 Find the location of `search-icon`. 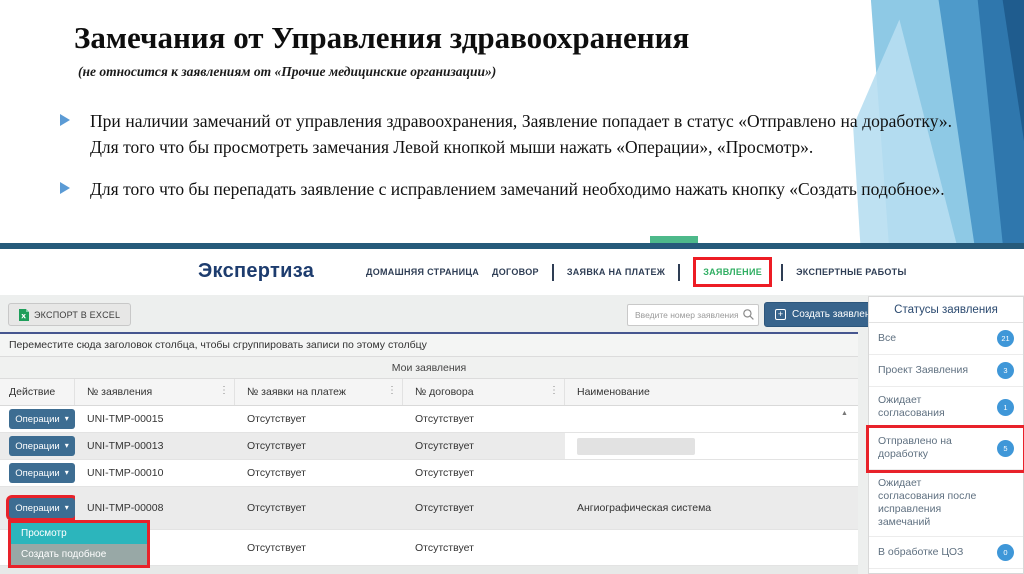

search-icon is located at coordinates (748, 314).